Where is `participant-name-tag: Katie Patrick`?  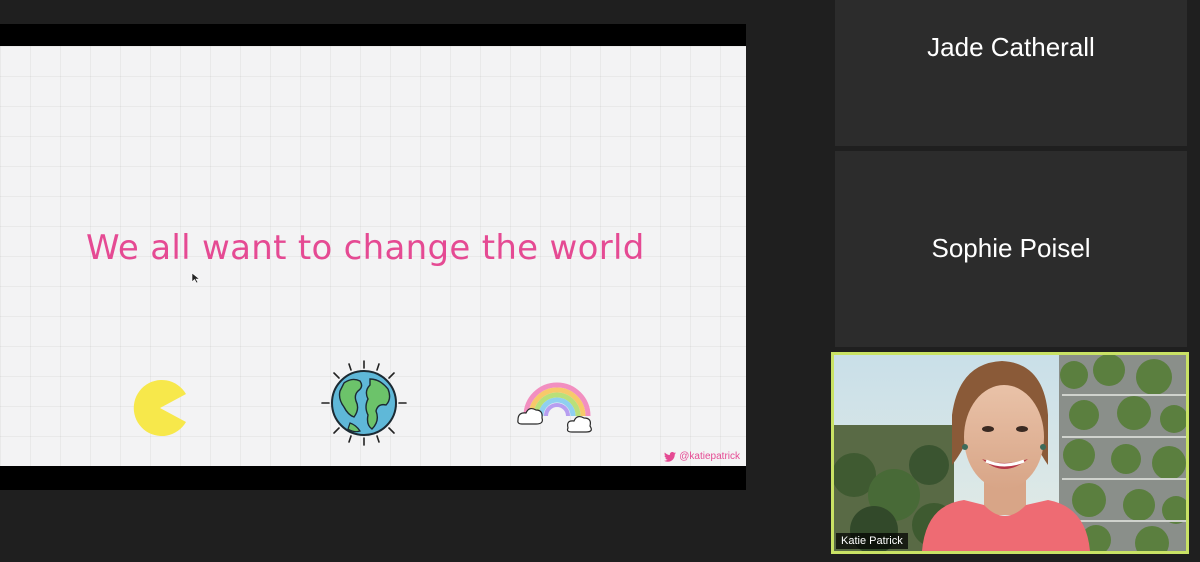
participant-name-tag: Katie Patrick is located at coordinates (872, 541).